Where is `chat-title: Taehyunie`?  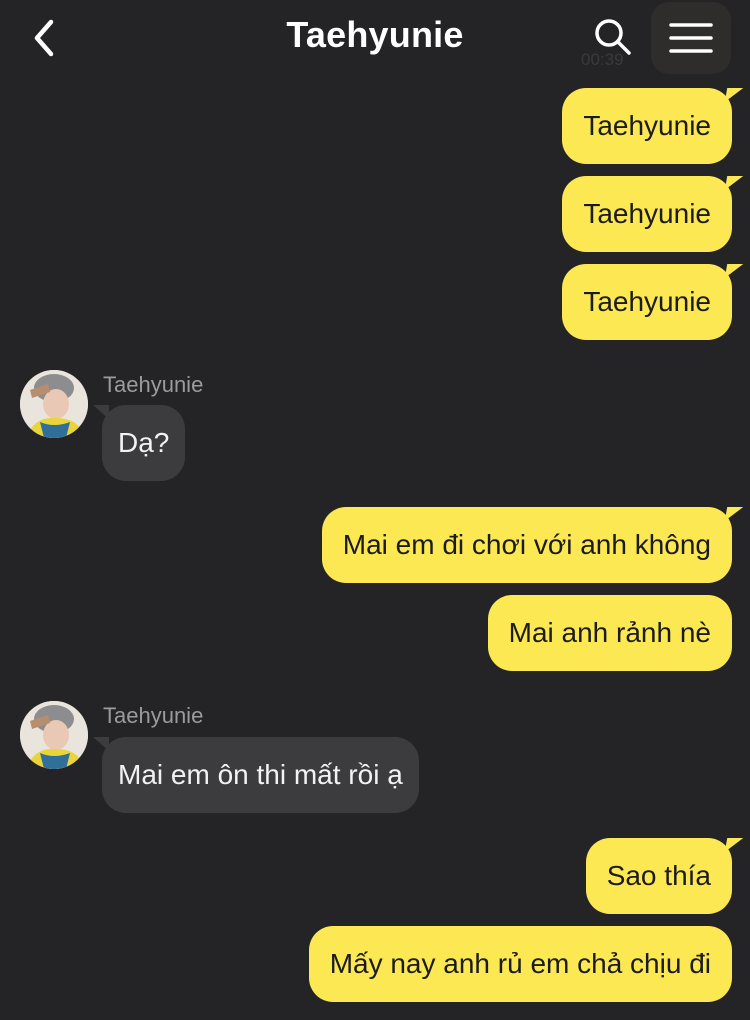
chat-title: Taehyunie is located at coordinates (375, 34).